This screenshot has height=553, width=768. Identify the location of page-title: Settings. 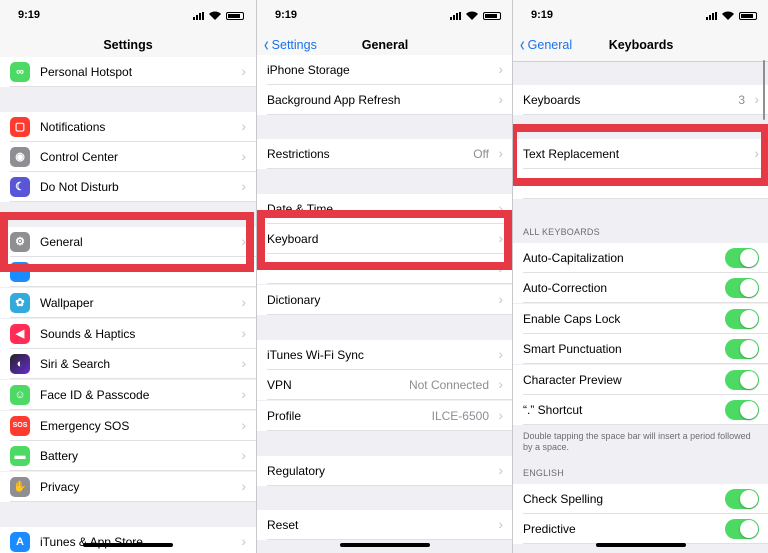
(128, 45).